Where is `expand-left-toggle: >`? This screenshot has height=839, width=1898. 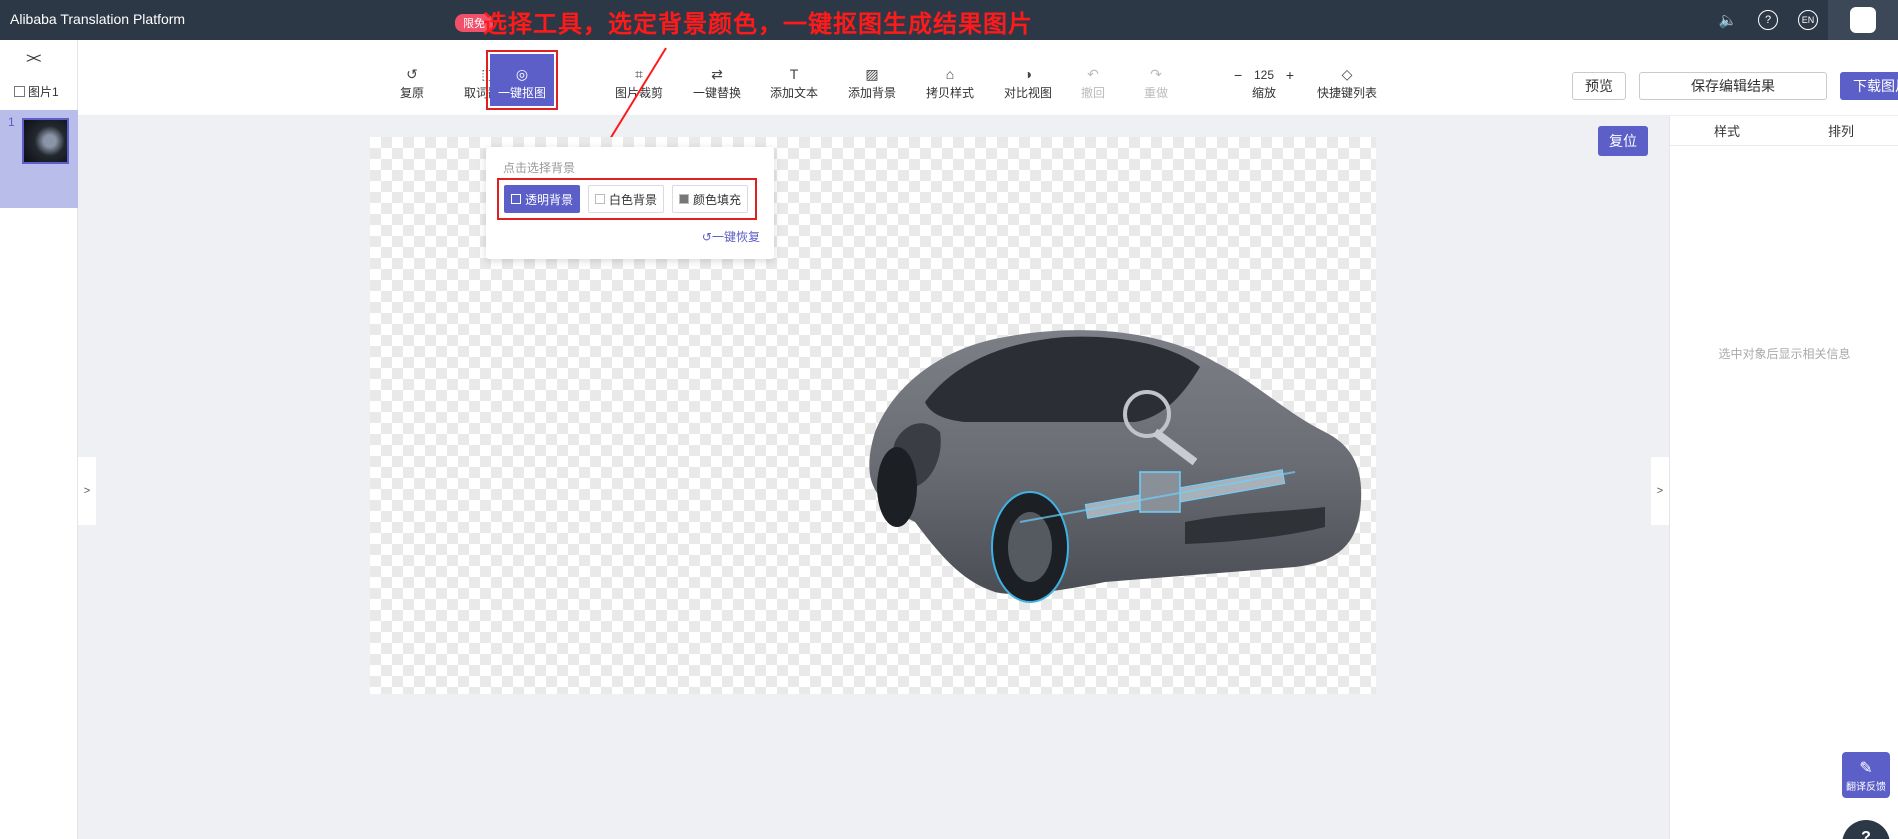
expand-left-toggle: > is located at coordinates (87, 491).